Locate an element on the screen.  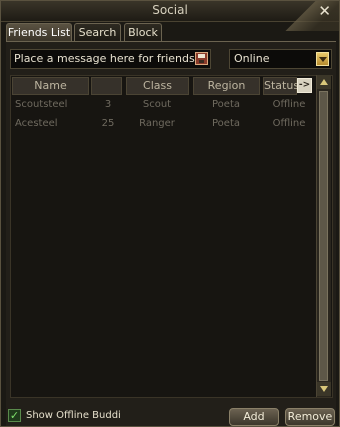
scroll-up-icon is located at coordinates (324, 82).